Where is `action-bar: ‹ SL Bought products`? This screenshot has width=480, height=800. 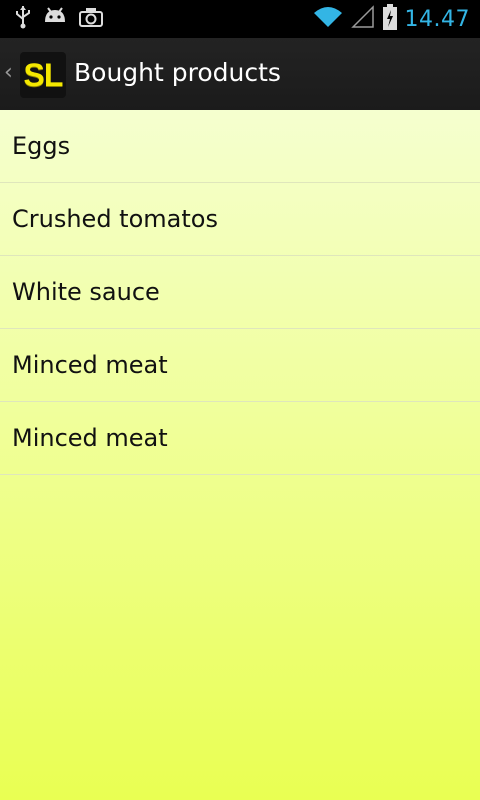 action-bar: ‹ SL Bought products is located at coordinates (240, 75).